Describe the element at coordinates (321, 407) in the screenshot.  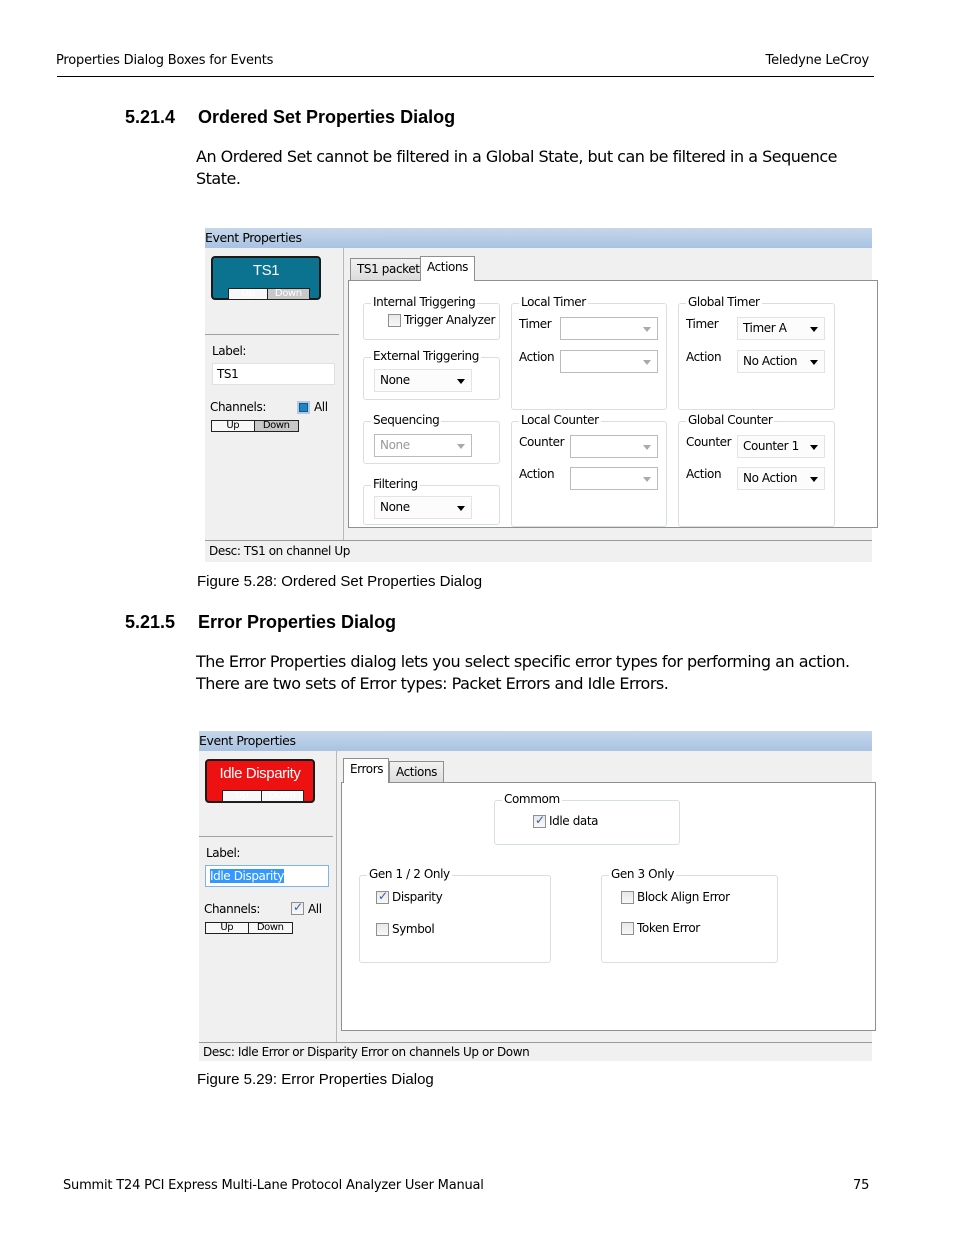
I see `all-label: All` at that location.